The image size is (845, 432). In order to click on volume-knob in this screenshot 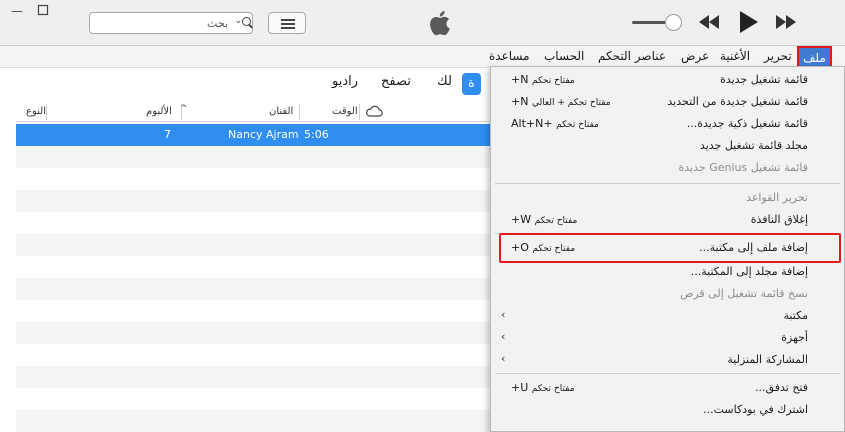, I will do `click(673, 22)`.